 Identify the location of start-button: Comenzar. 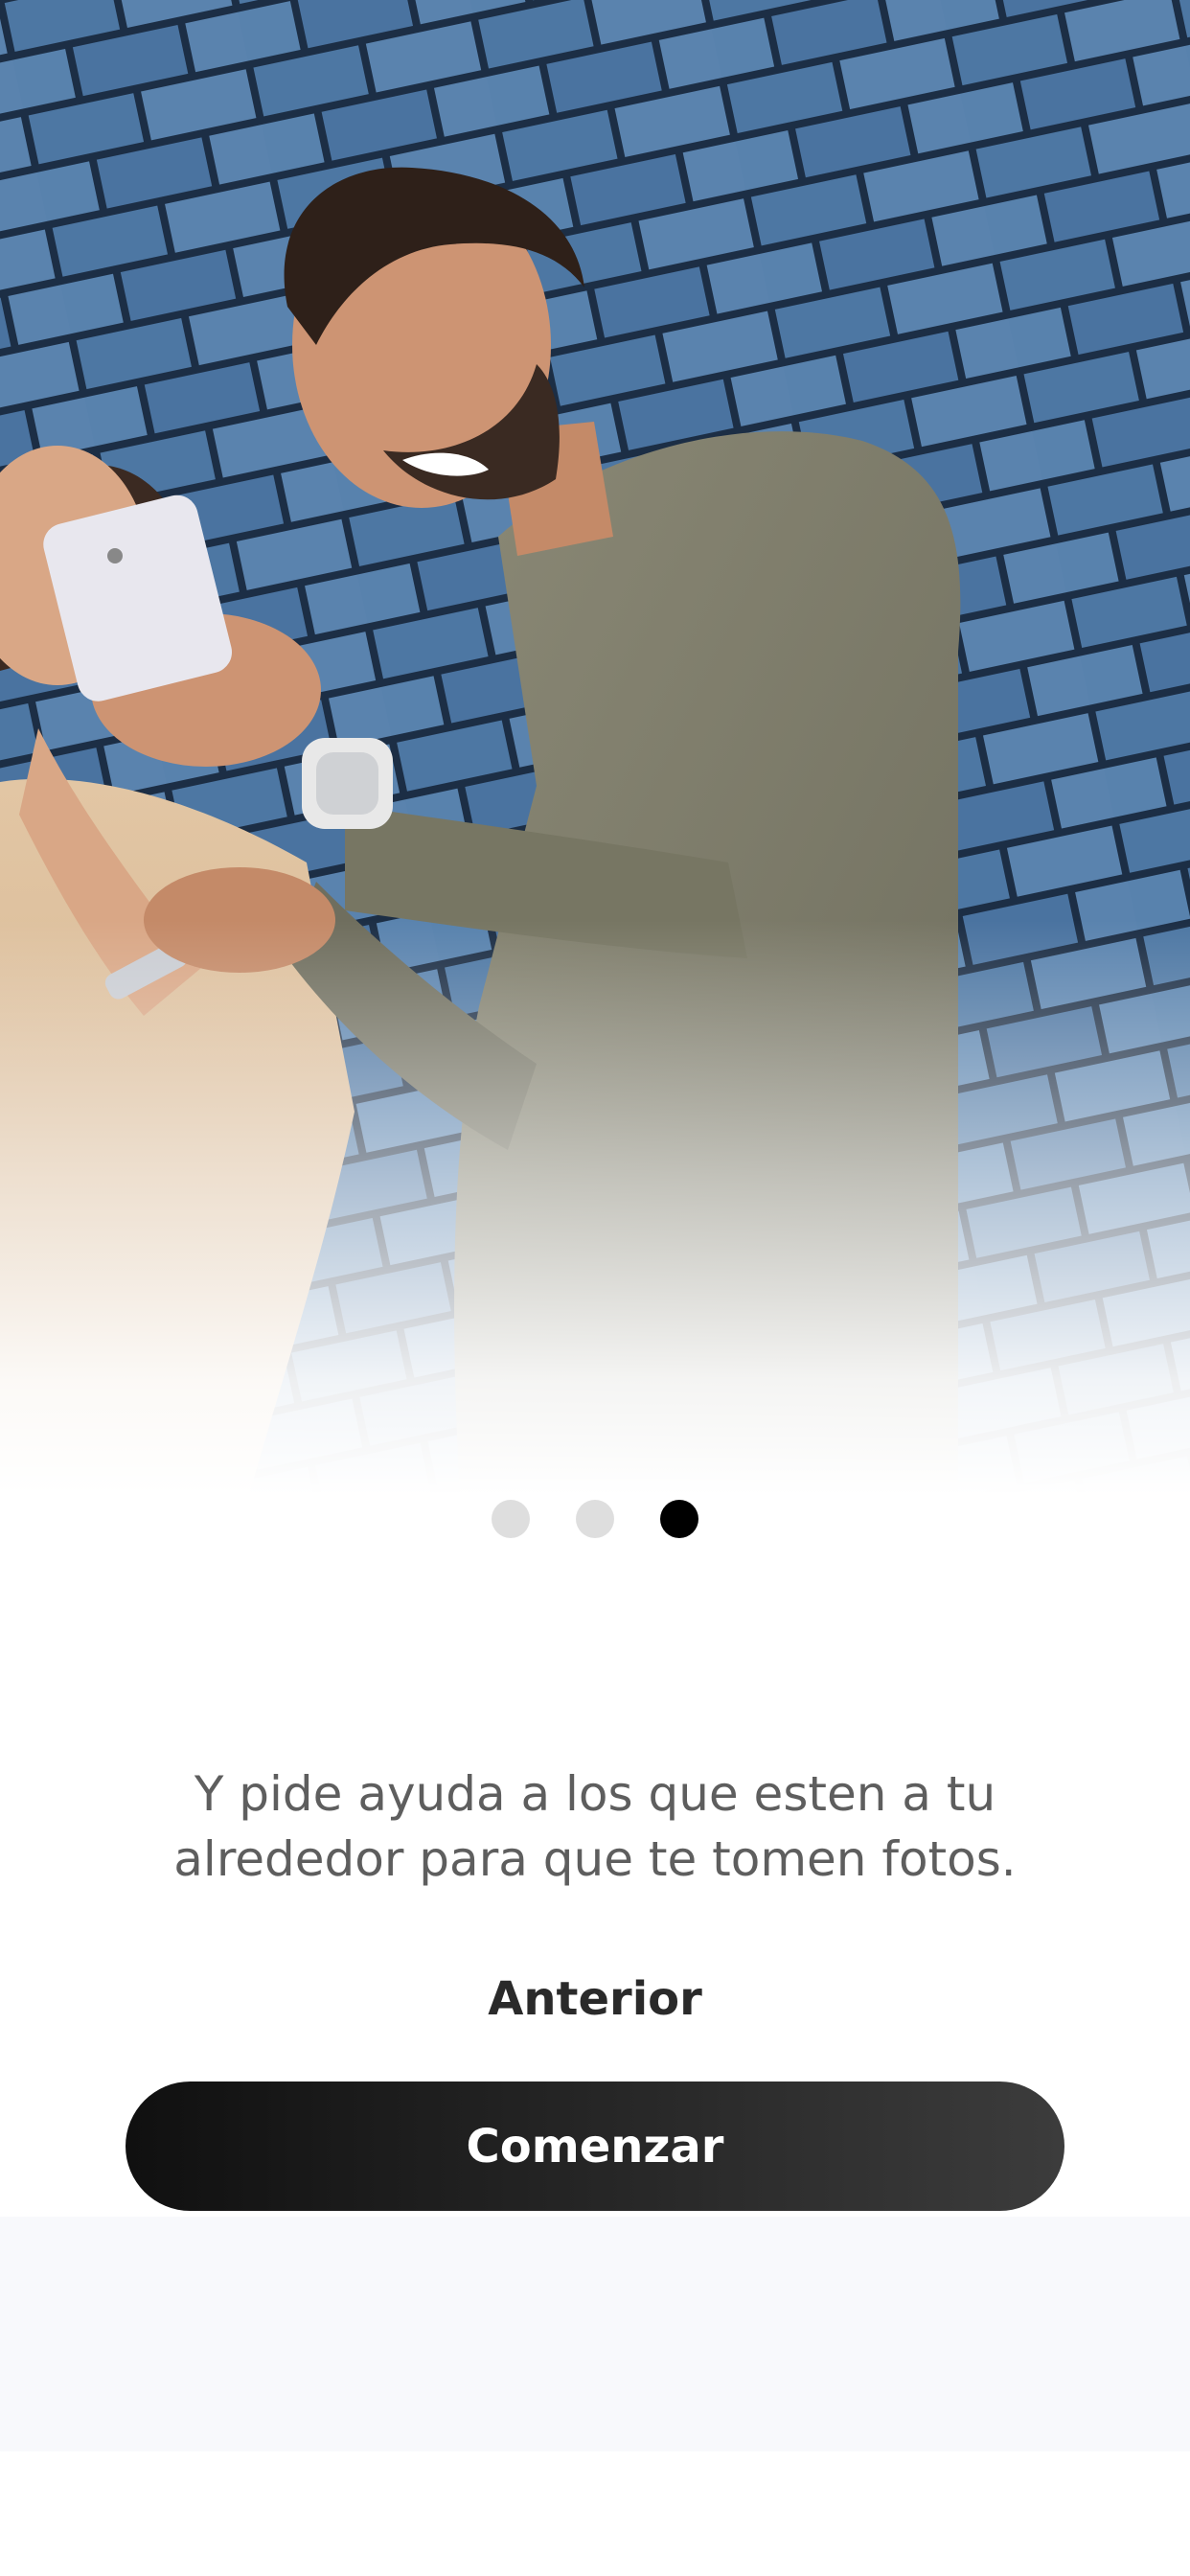
(595, 2146).